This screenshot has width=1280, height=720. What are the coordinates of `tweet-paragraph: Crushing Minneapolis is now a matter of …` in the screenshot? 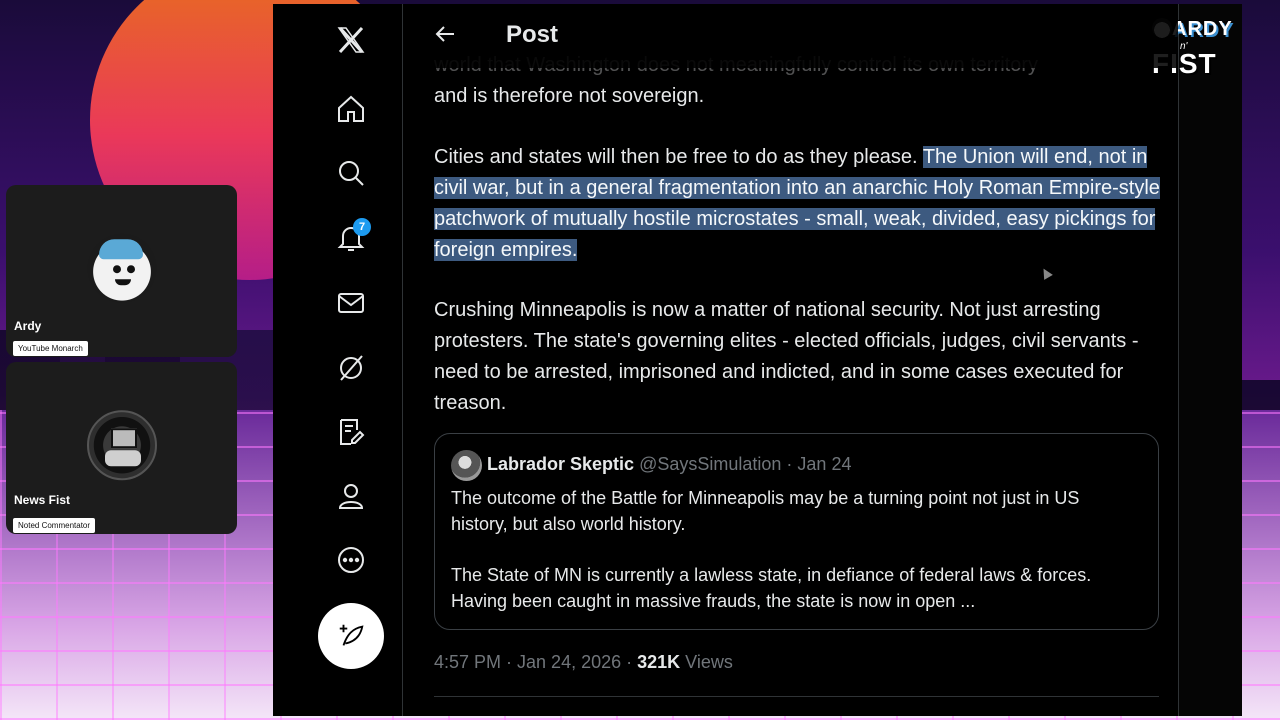 It's located at (786, 356).